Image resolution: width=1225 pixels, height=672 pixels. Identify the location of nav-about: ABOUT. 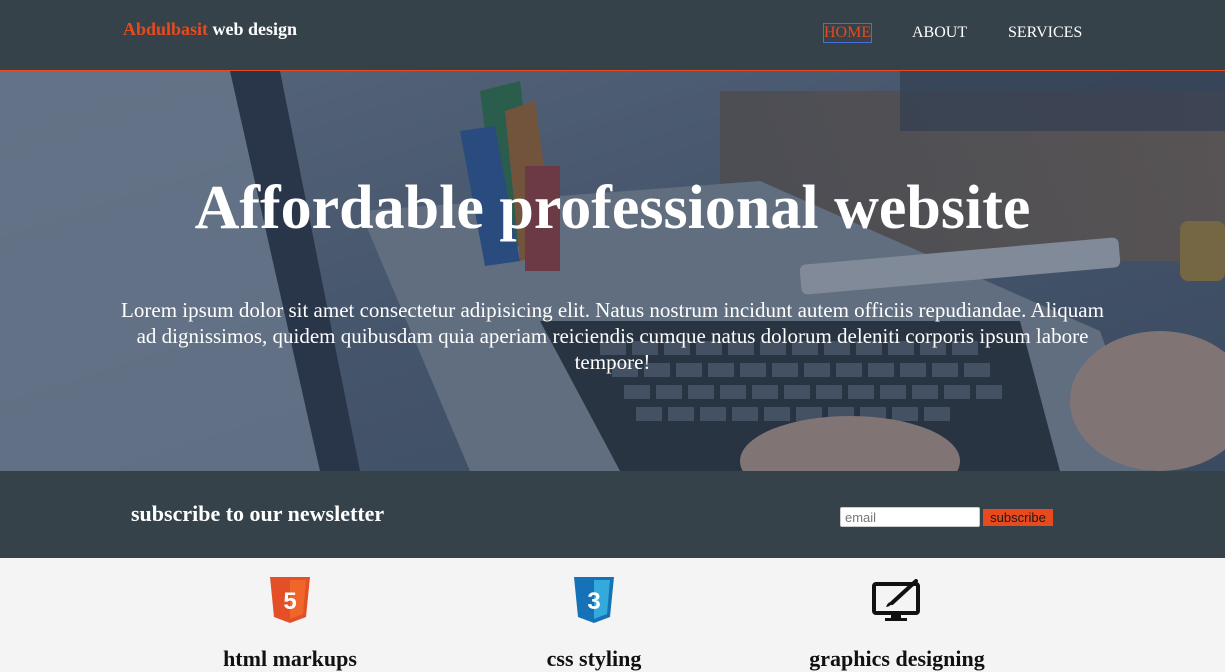
(939, 33).